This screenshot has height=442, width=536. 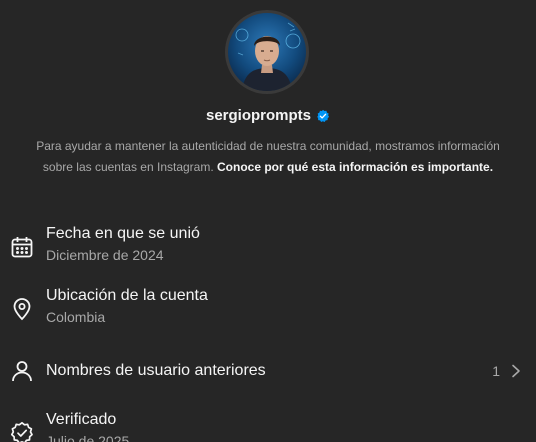 I want to click on account-location-row: Ubicación de la cuenta Colombia, so click(x=268, y=309).